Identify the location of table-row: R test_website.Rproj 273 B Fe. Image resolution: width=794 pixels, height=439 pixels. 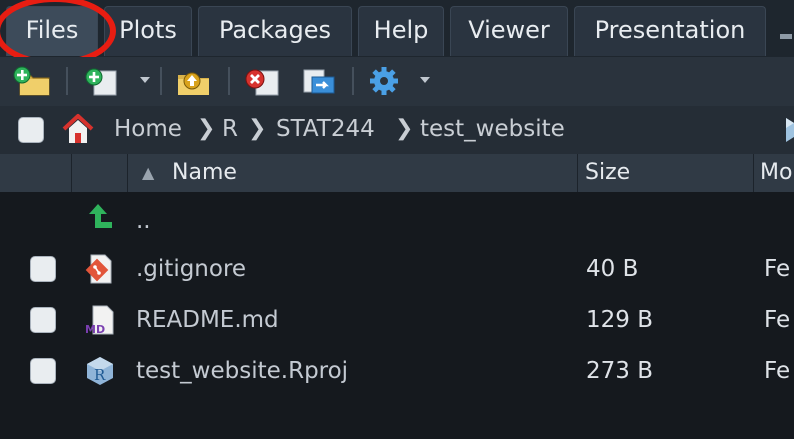
(397, 371).